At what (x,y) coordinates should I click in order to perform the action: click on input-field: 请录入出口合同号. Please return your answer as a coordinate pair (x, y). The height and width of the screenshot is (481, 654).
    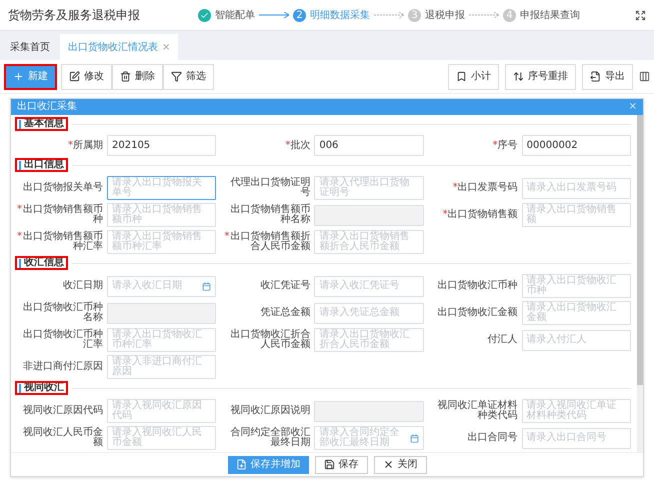
    Looking at the image, I should click on (576, 438).